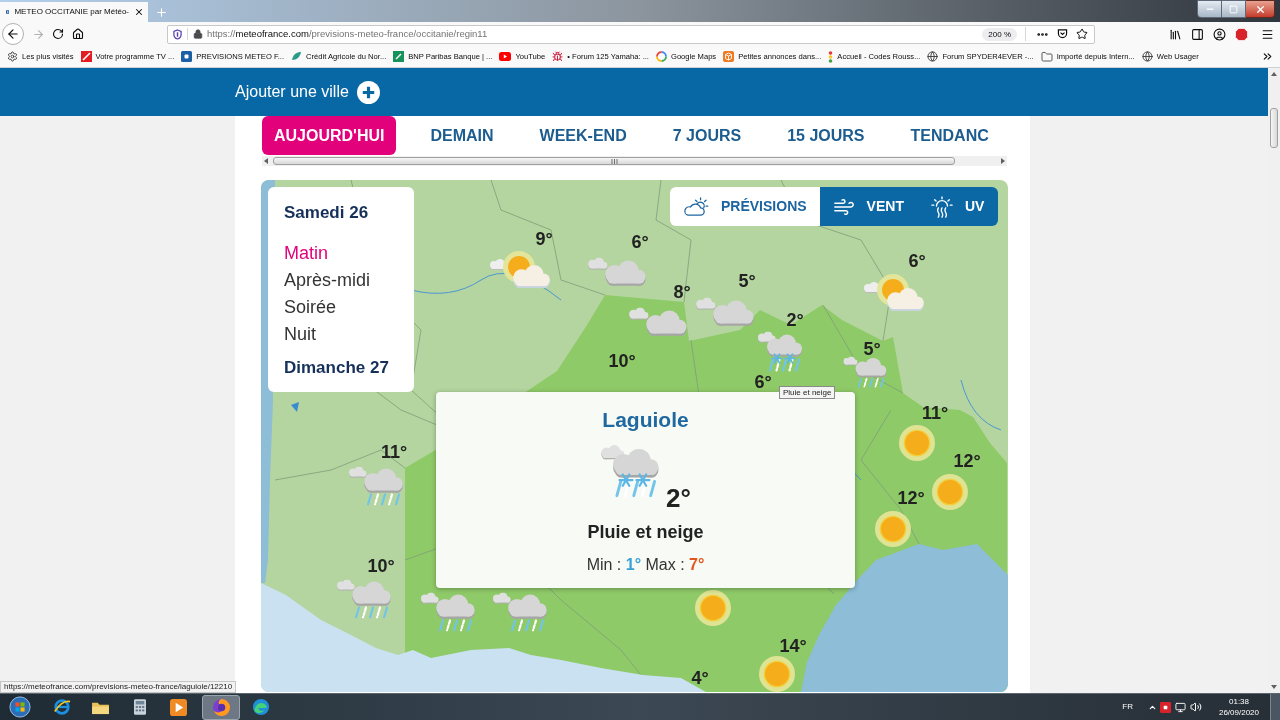  Describe the element at coordinates (631, 34) in the screenshot. I see `address-bar: https://meteofrance.com/previsions-meteo-france/occitanie/regin11 200 %` at that location.